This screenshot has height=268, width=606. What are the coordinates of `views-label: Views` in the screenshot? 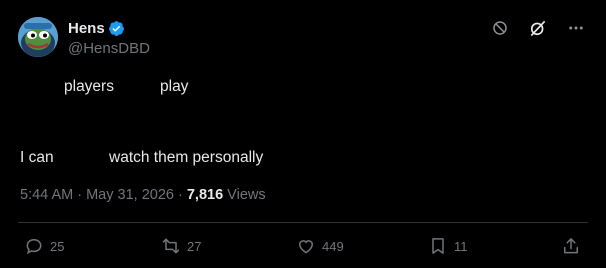 It's located at (244, 195).